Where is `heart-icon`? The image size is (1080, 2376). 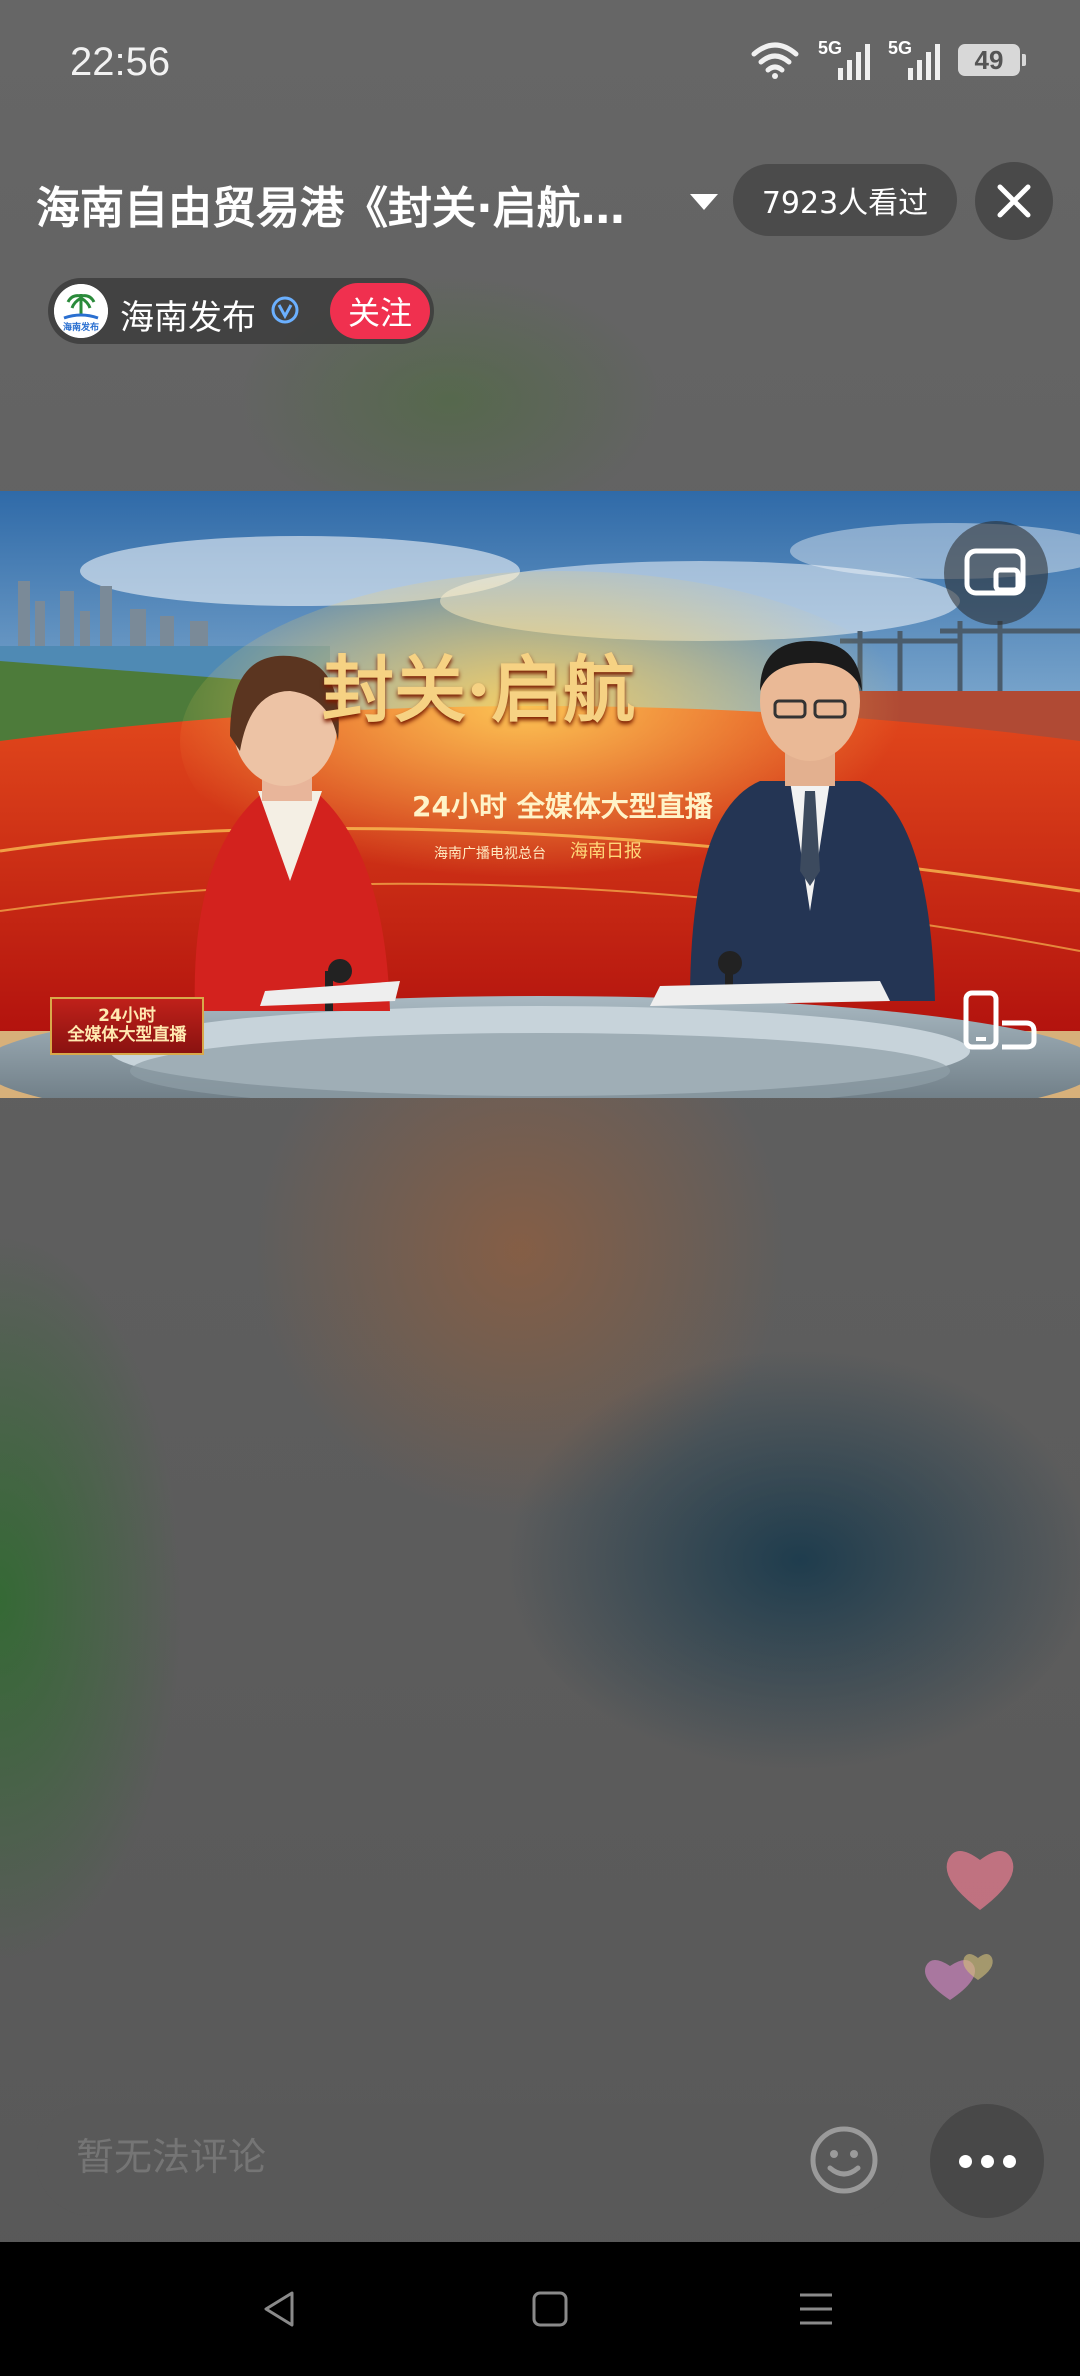 heart-icon is located at coordinates (980, 1880).